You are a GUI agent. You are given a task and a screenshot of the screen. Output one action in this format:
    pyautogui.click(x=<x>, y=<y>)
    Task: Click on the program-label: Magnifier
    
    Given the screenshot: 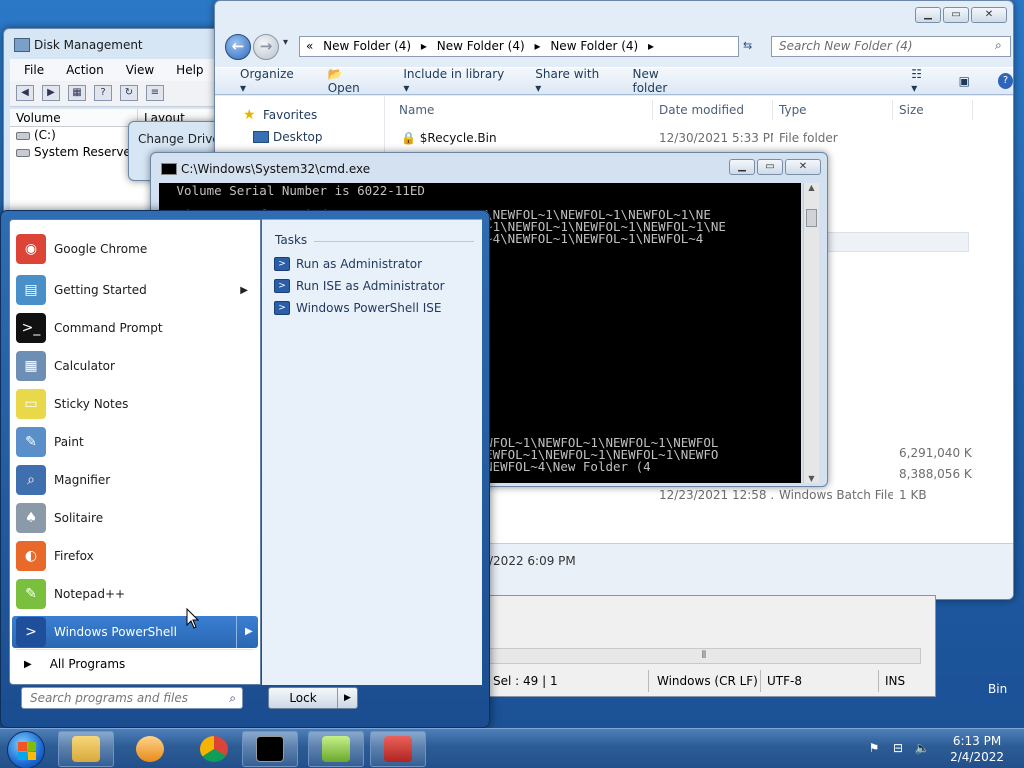 What is the action you would take?
    pyautogui.click(x=82, y=480)
    